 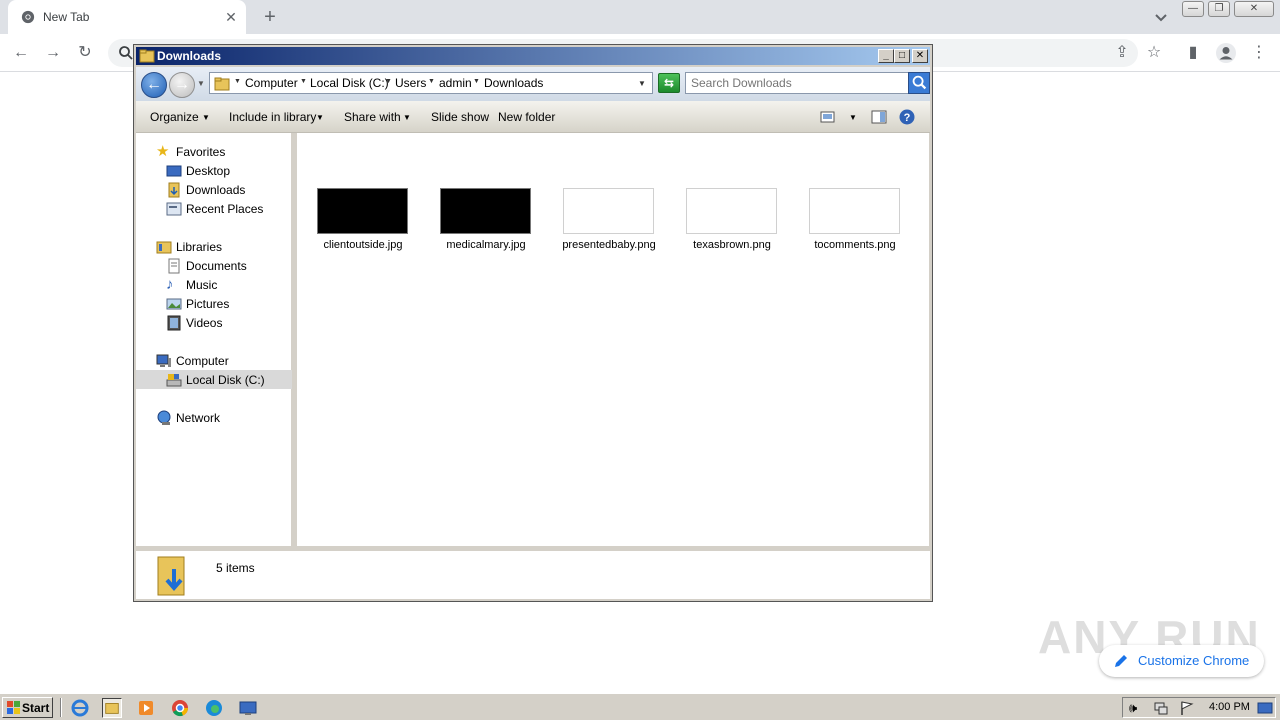 I want to click on nav-desktop: Desktop, so click(x=214, y=170).